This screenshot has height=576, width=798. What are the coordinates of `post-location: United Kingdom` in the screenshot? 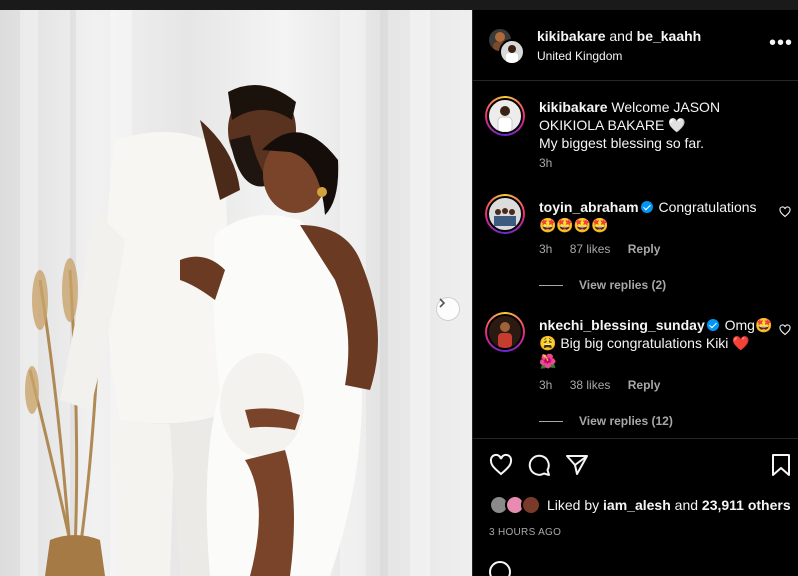 It's located at (579, 56).